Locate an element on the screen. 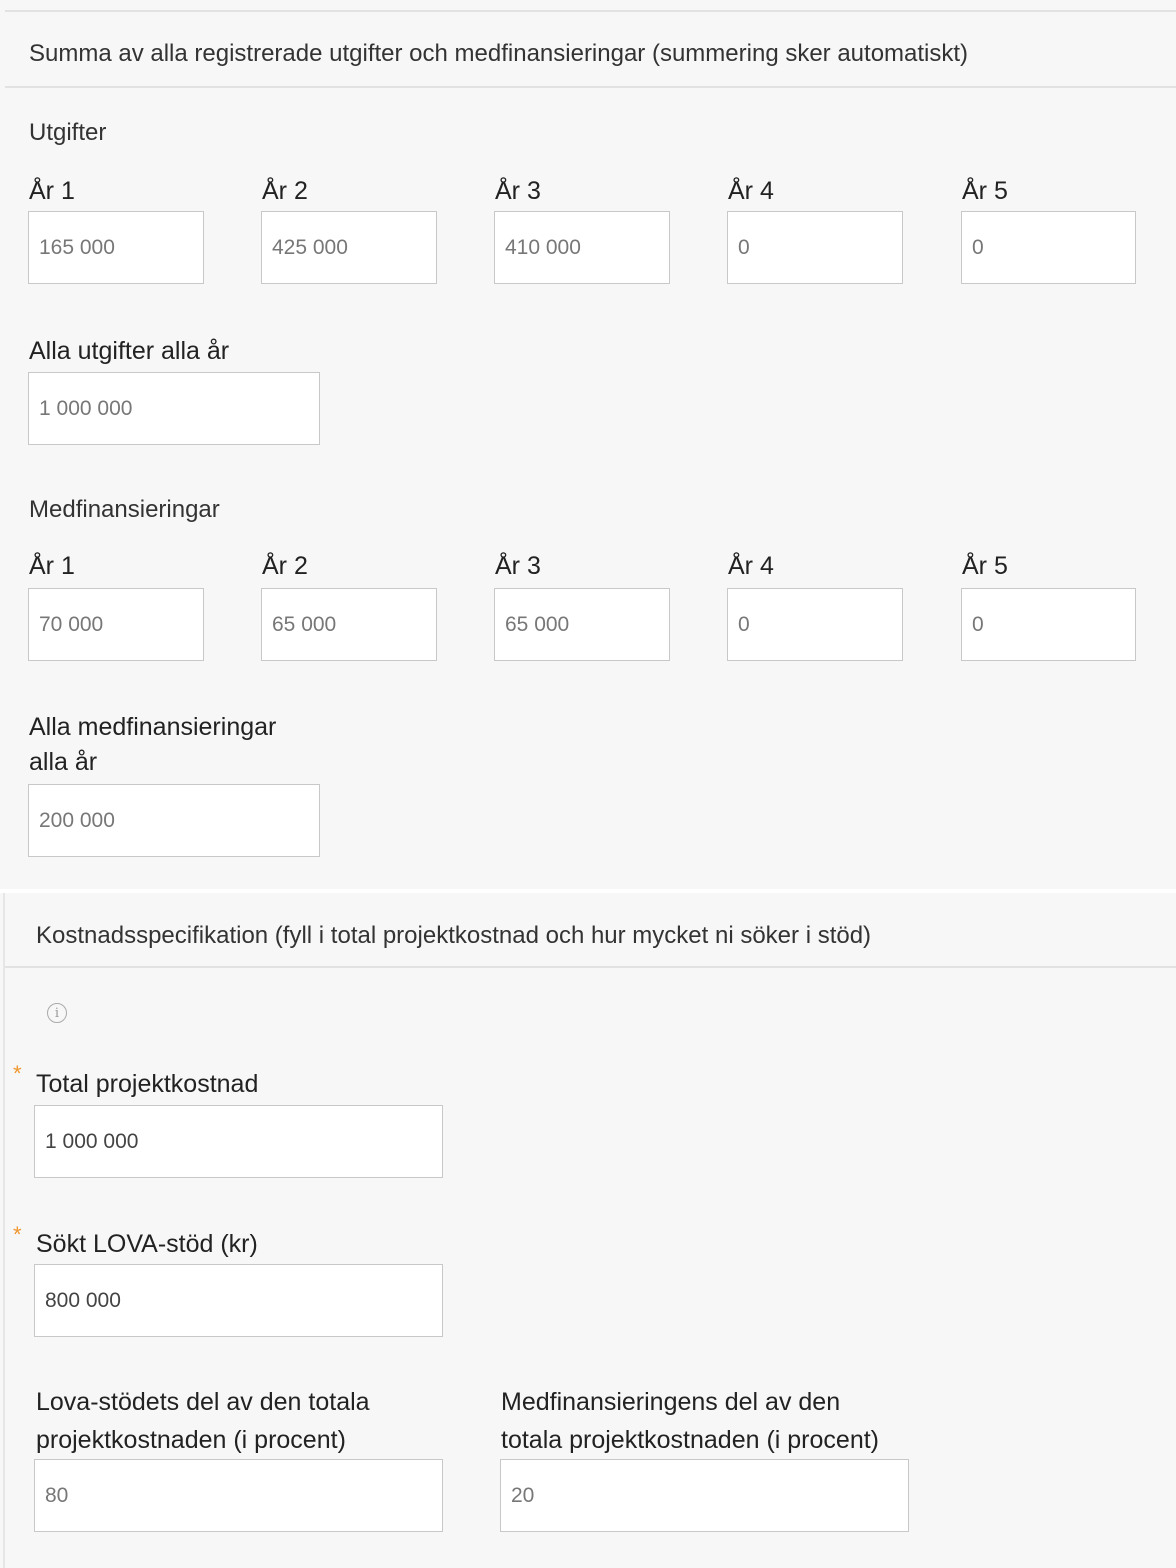  expenses-total-value: 1 000 000 is located at coordinates (86, 408).